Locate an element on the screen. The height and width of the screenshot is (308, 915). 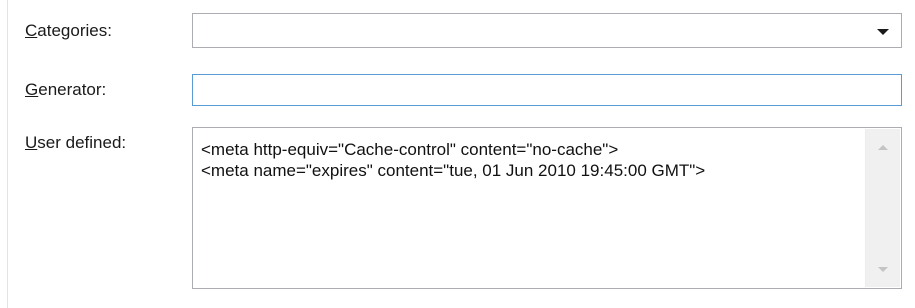
generator-label: Generator: is located at coordinates (65, 90).